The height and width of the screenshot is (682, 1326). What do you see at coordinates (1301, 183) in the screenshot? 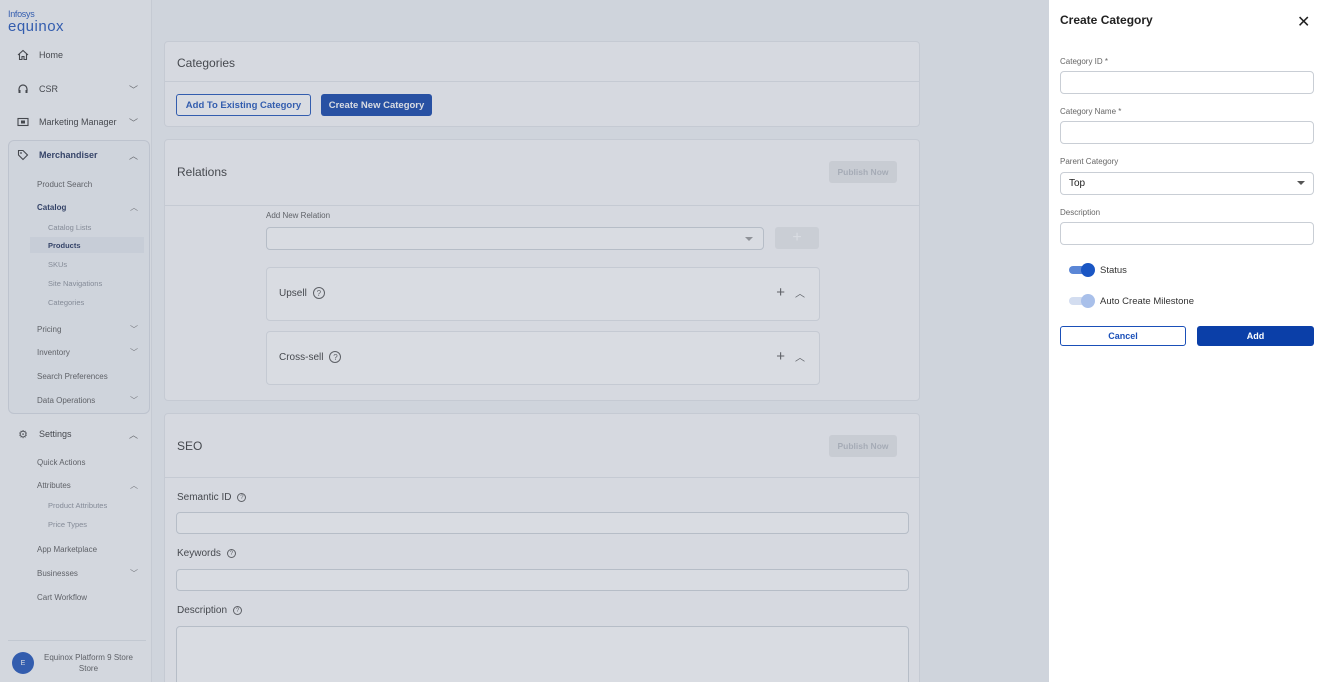
I see `dropdown-caret-icon` at bounding box center [1301, 183].